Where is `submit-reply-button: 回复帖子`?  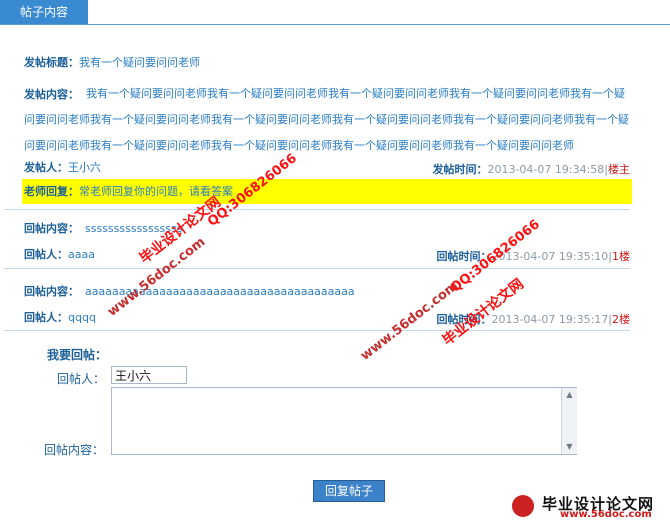
submit-reply-button: 回复帖子 is located at coordinates (349, 491).